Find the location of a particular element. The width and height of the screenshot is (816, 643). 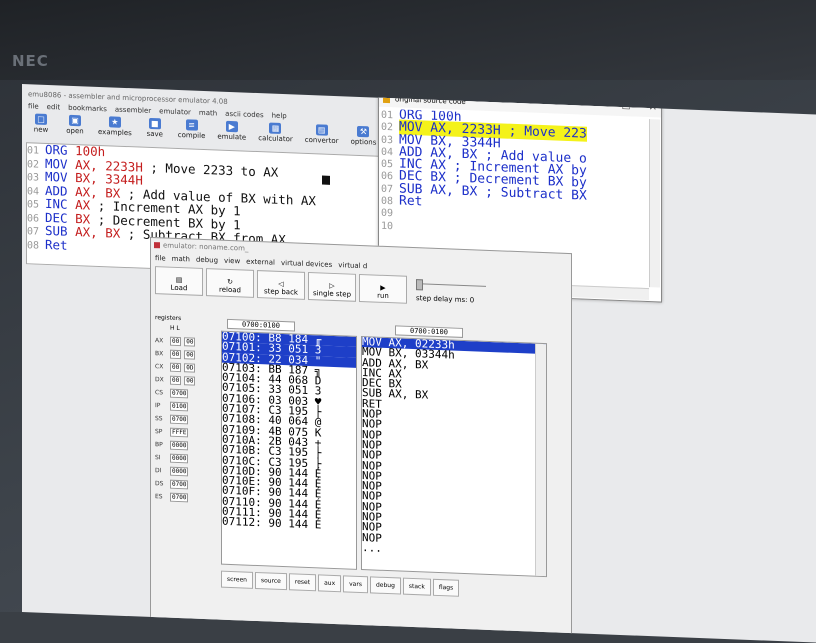

emulate-button: ▶emulate is located at coordinates (231, 132).